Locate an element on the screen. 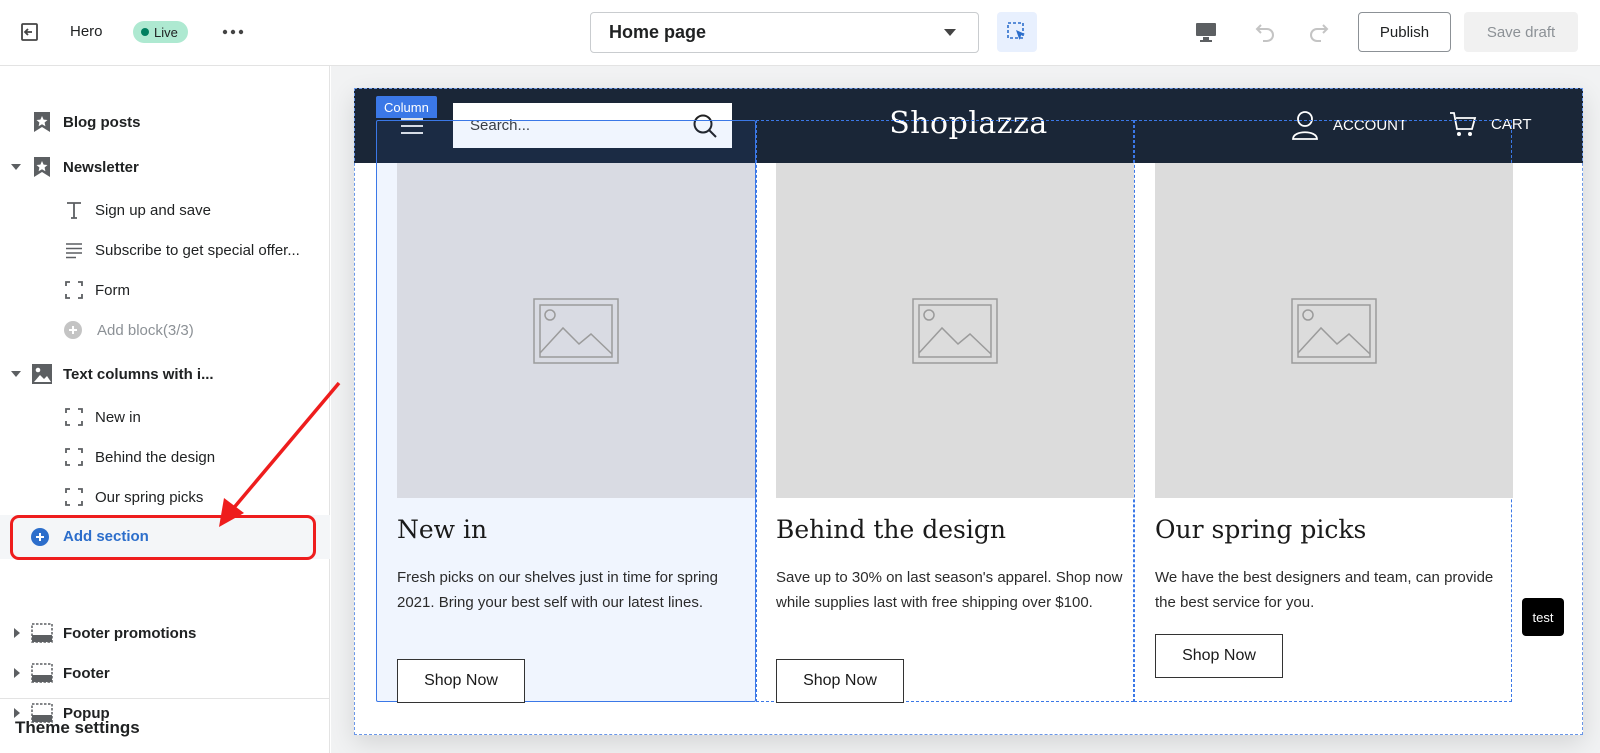  sidebar-block-item: Form is located at coordinates (165, 290).